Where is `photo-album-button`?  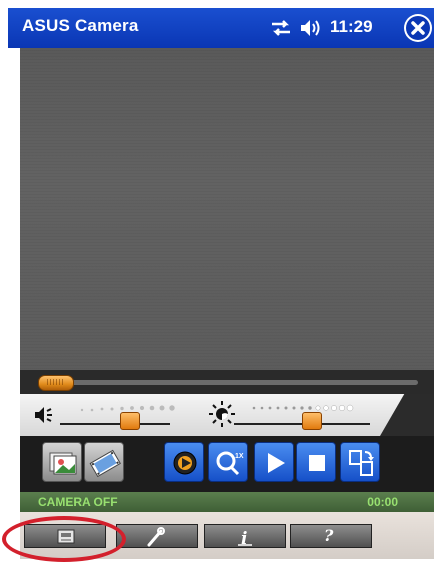
photo-album-button is located at coordinates (62, 462).